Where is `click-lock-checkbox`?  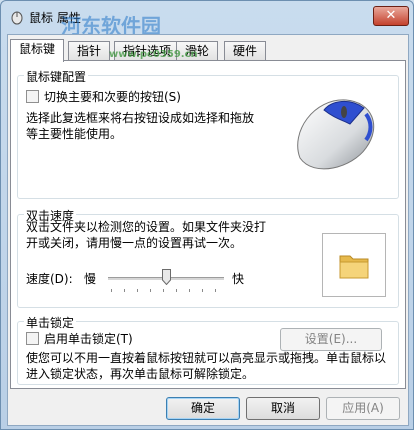 click-lock-checkbox is located at coordinates (32, 338).